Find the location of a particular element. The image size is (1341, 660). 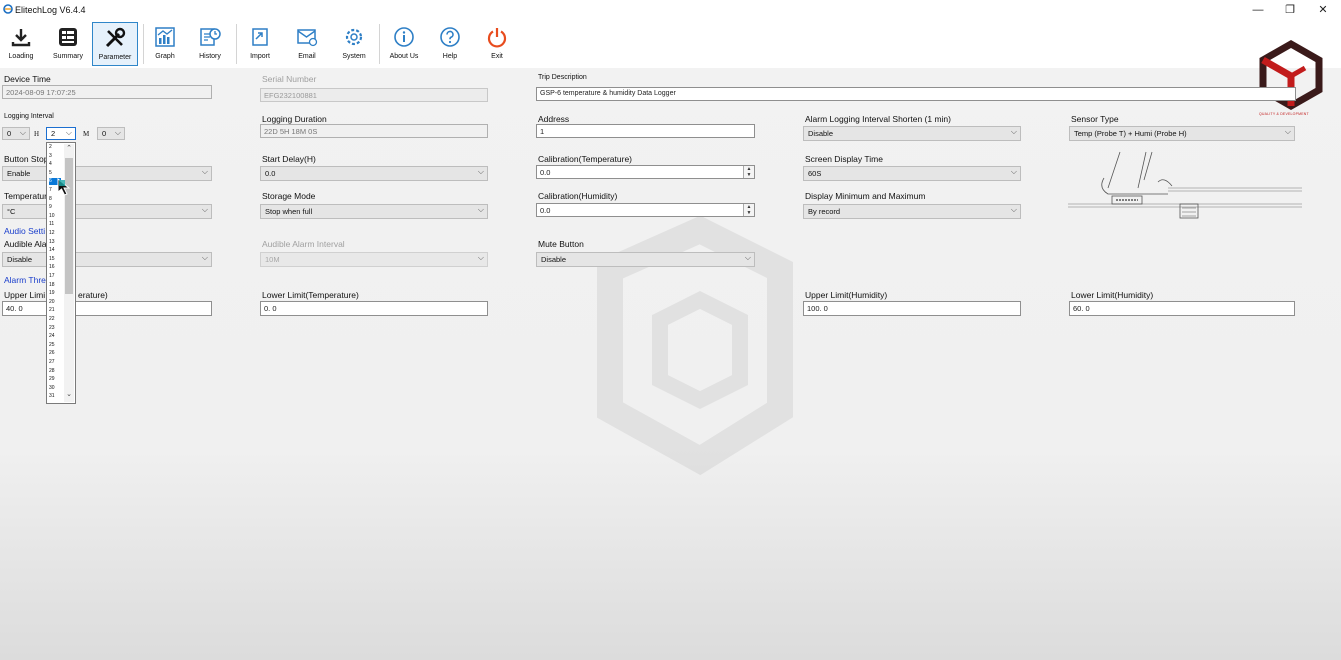

import-label: Import is located at coordinates (260, 56).